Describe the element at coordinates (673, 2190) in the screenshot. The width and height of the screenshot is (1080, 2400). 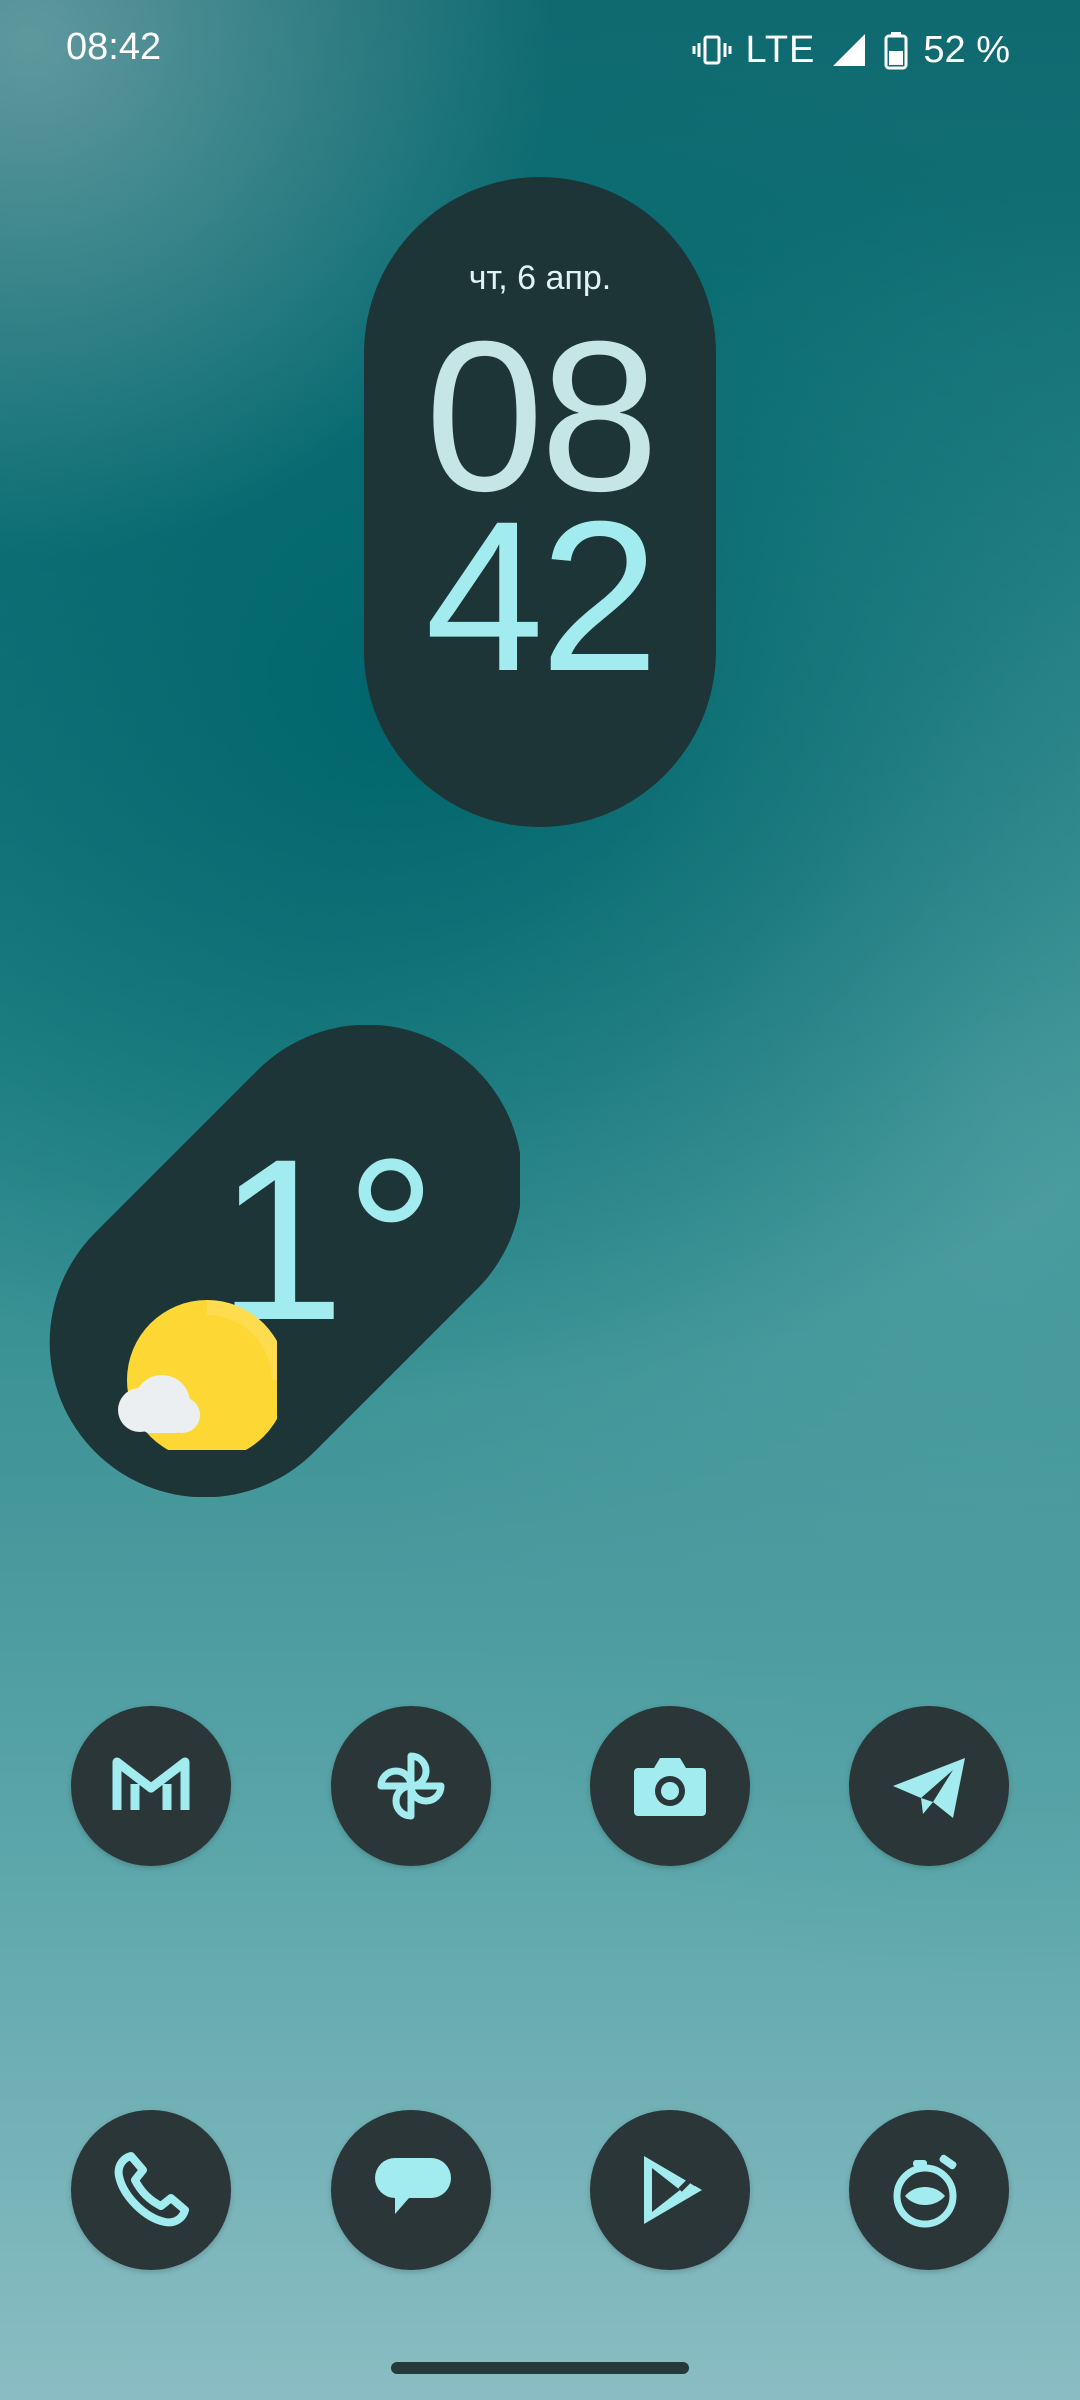
I see `play-store-icon` at that location.